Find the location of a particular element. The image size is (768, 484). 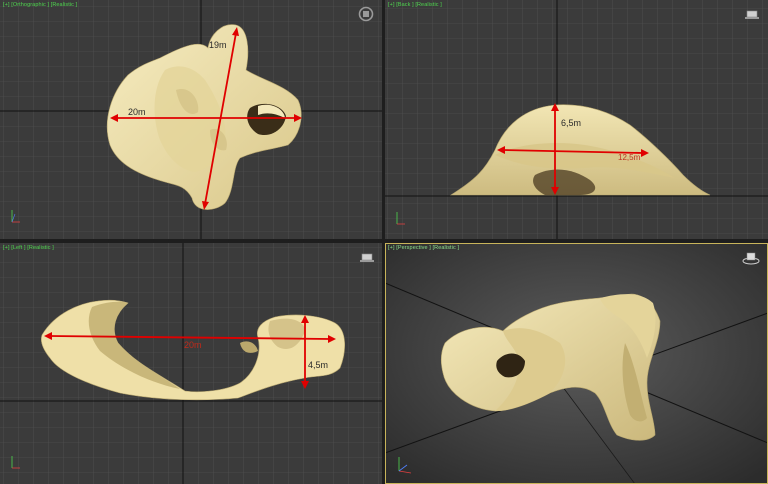

viewport-label: [+] [Left ] [Realistic ] is located at coordinates (28, 248).